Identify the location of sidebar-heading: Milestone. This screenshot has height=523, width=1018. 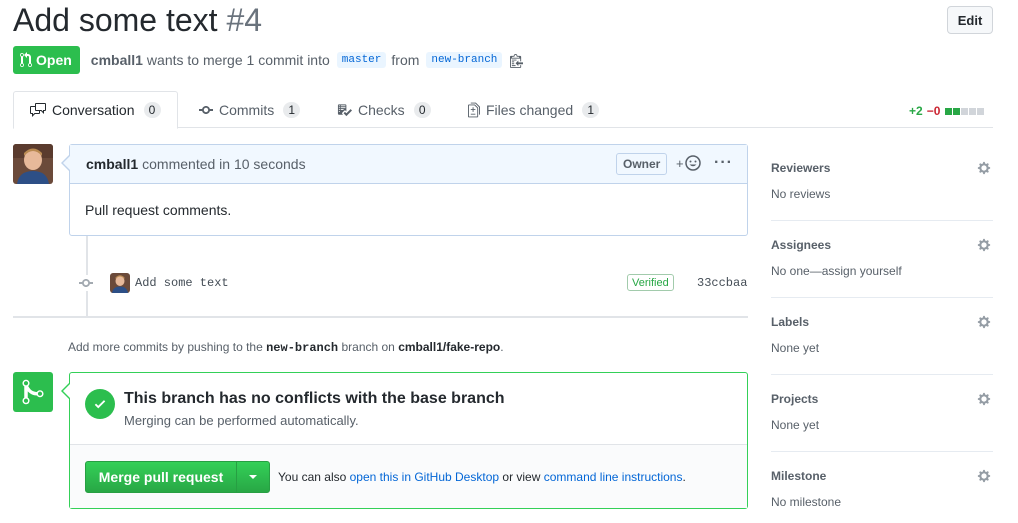
(798, 476).